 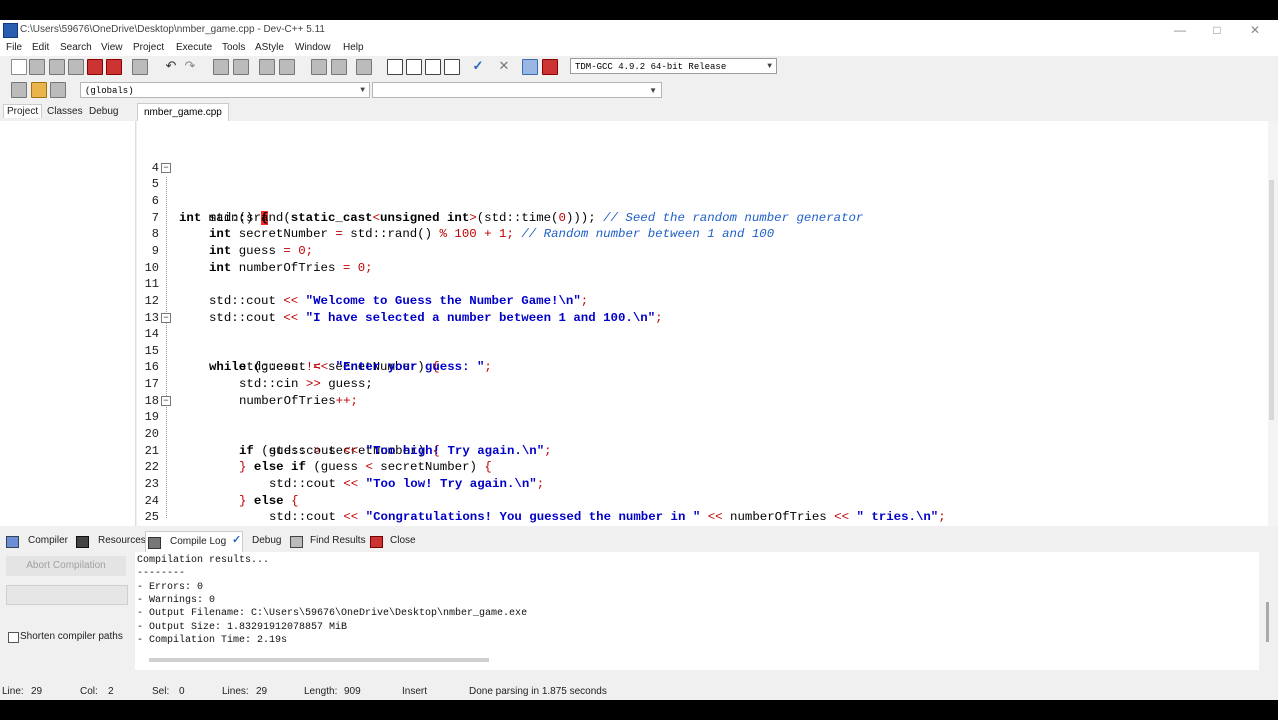 I want to click on stop-execution-icon: ✕, so click(x=504, y=66).